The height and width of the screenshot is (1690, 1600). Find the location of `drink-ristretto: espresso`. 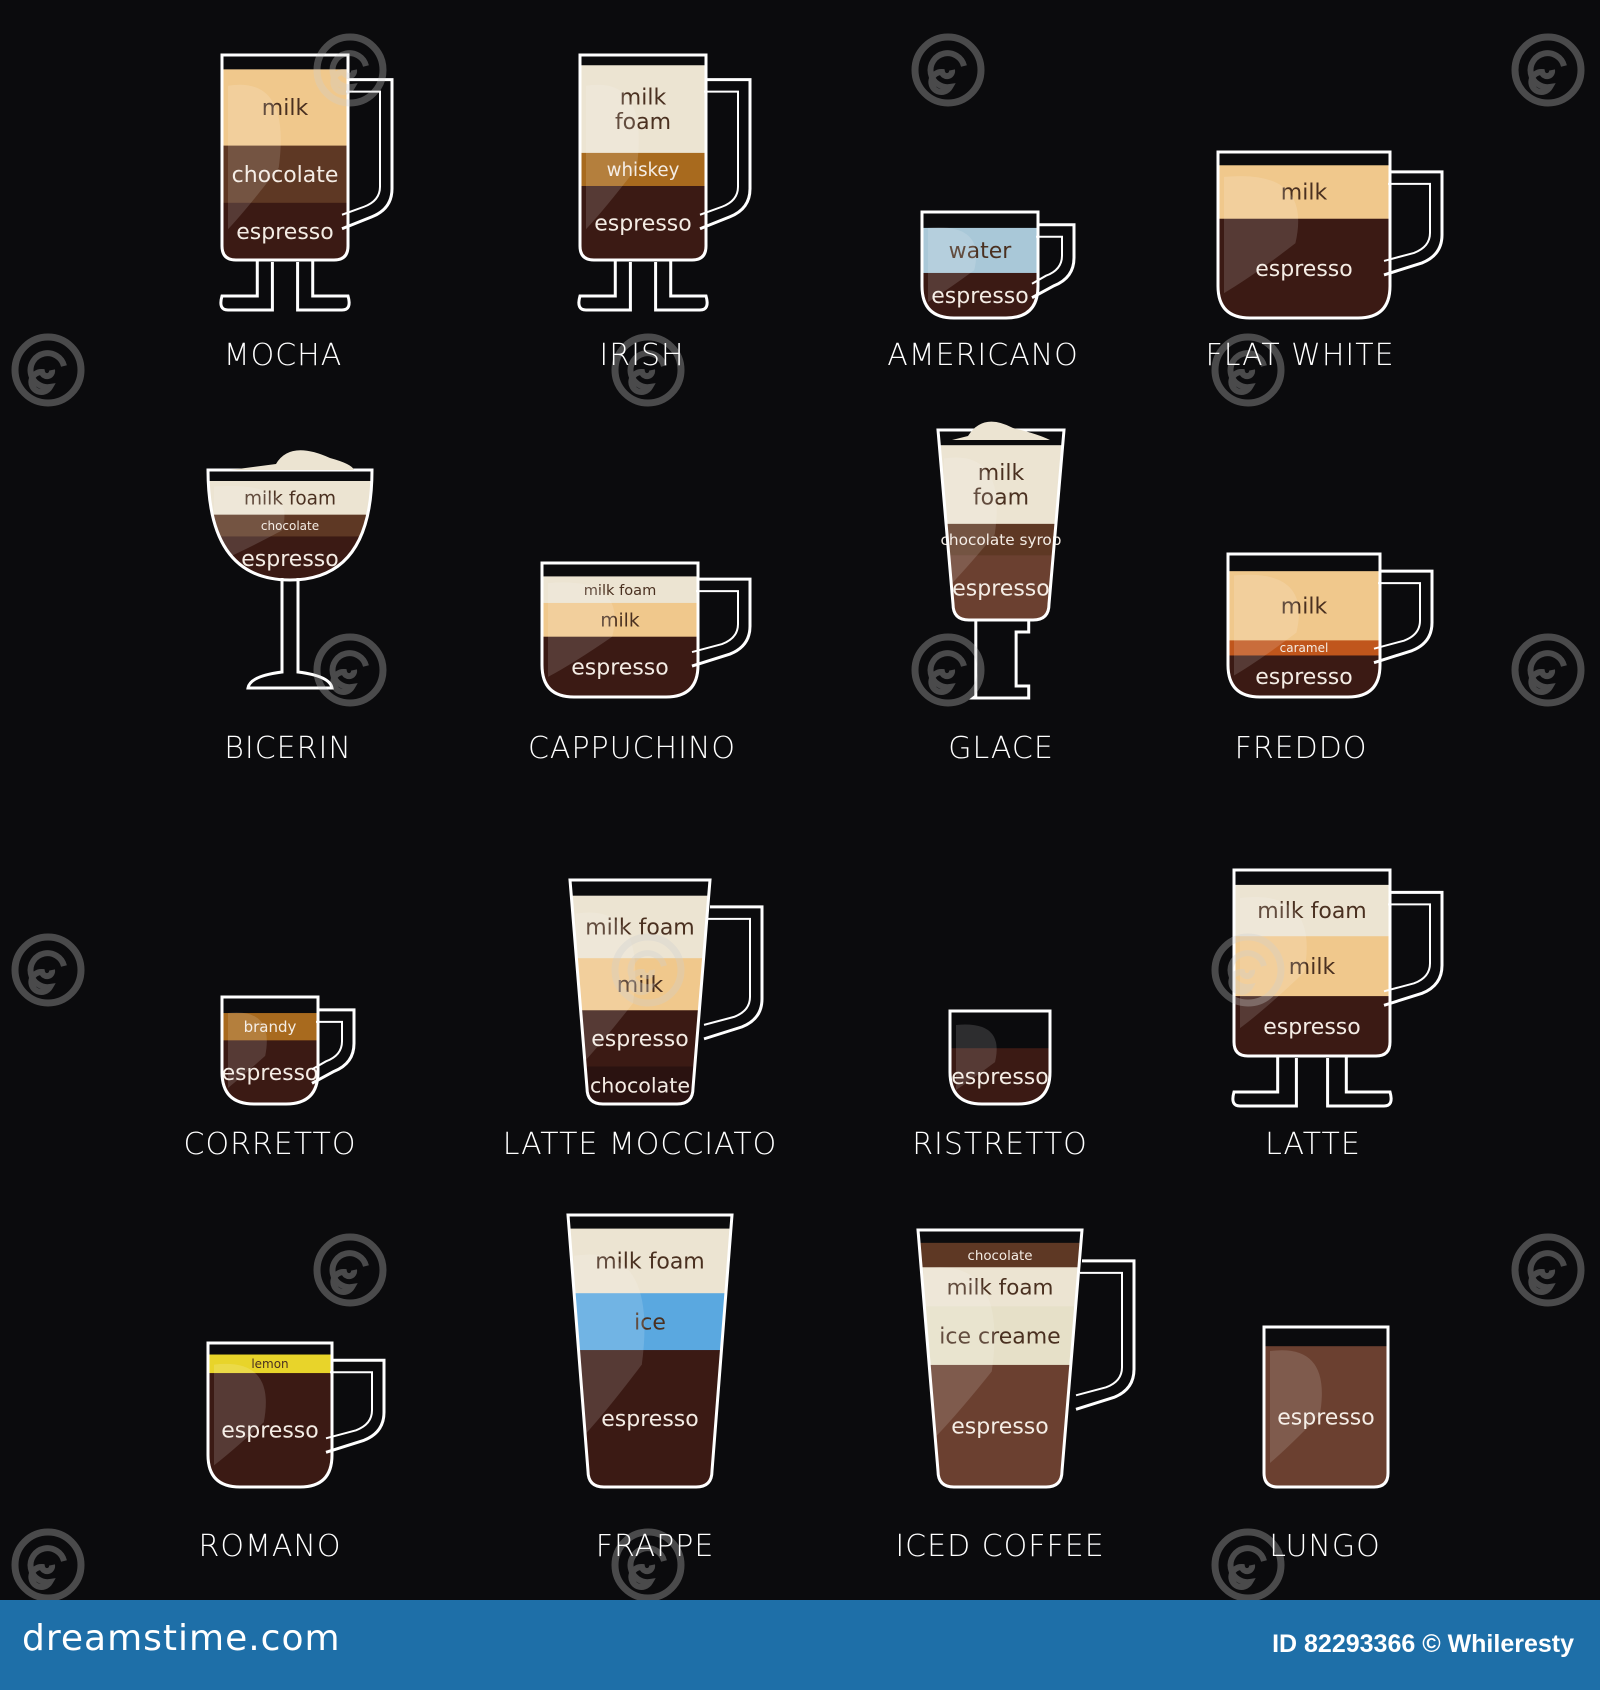

drink-ristretto: espresso is located at coordinates (1000, 1057).